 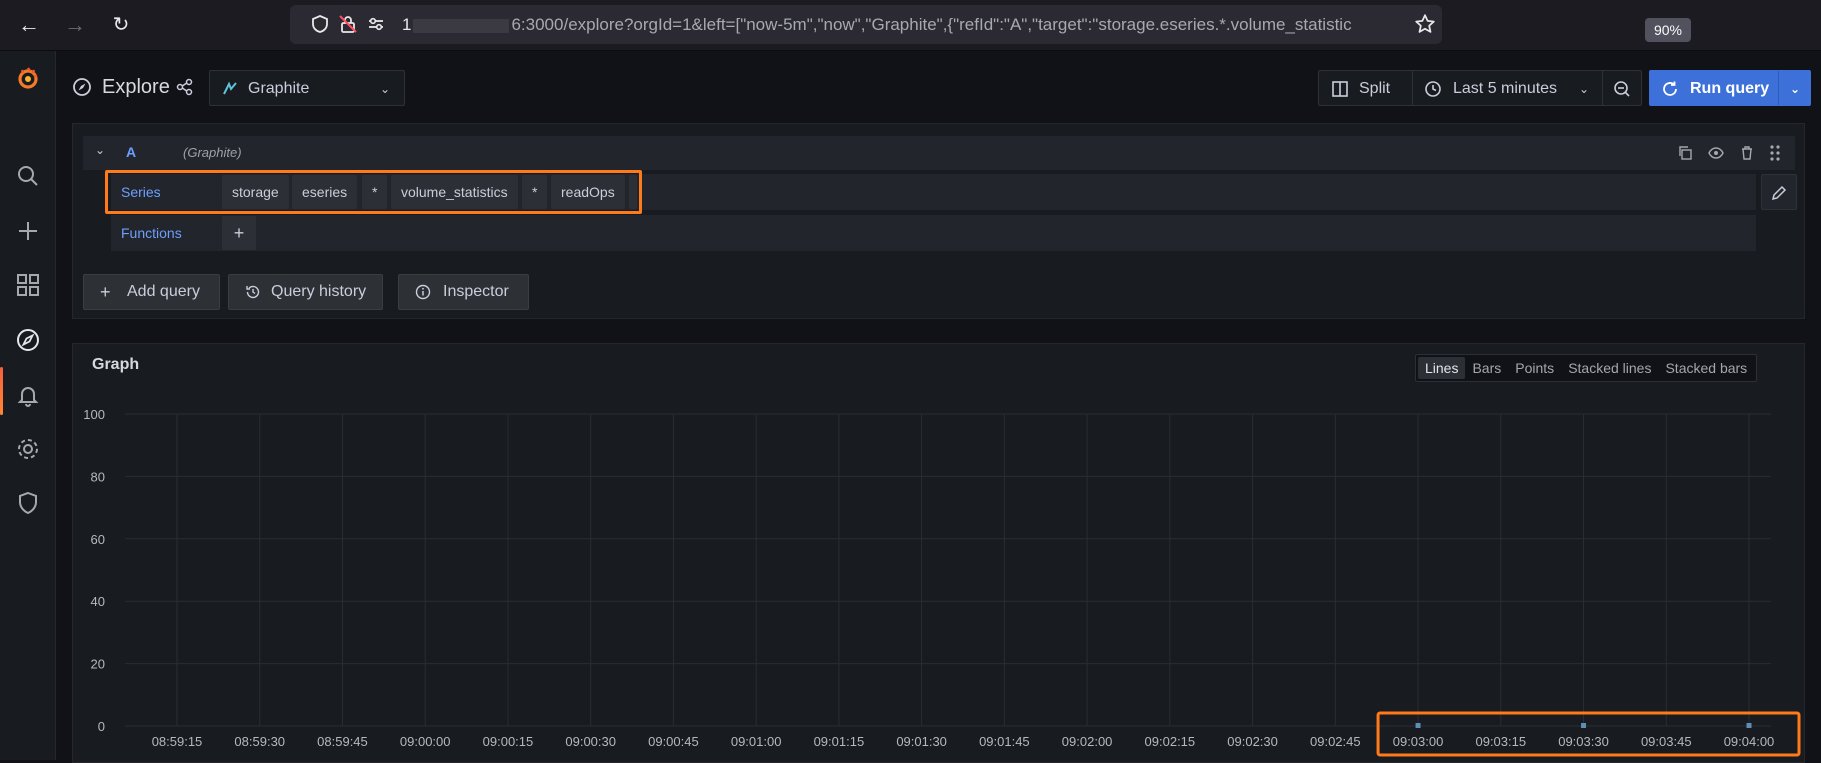 I want to click on zoom-out-button, so click(x=1622, y=88).